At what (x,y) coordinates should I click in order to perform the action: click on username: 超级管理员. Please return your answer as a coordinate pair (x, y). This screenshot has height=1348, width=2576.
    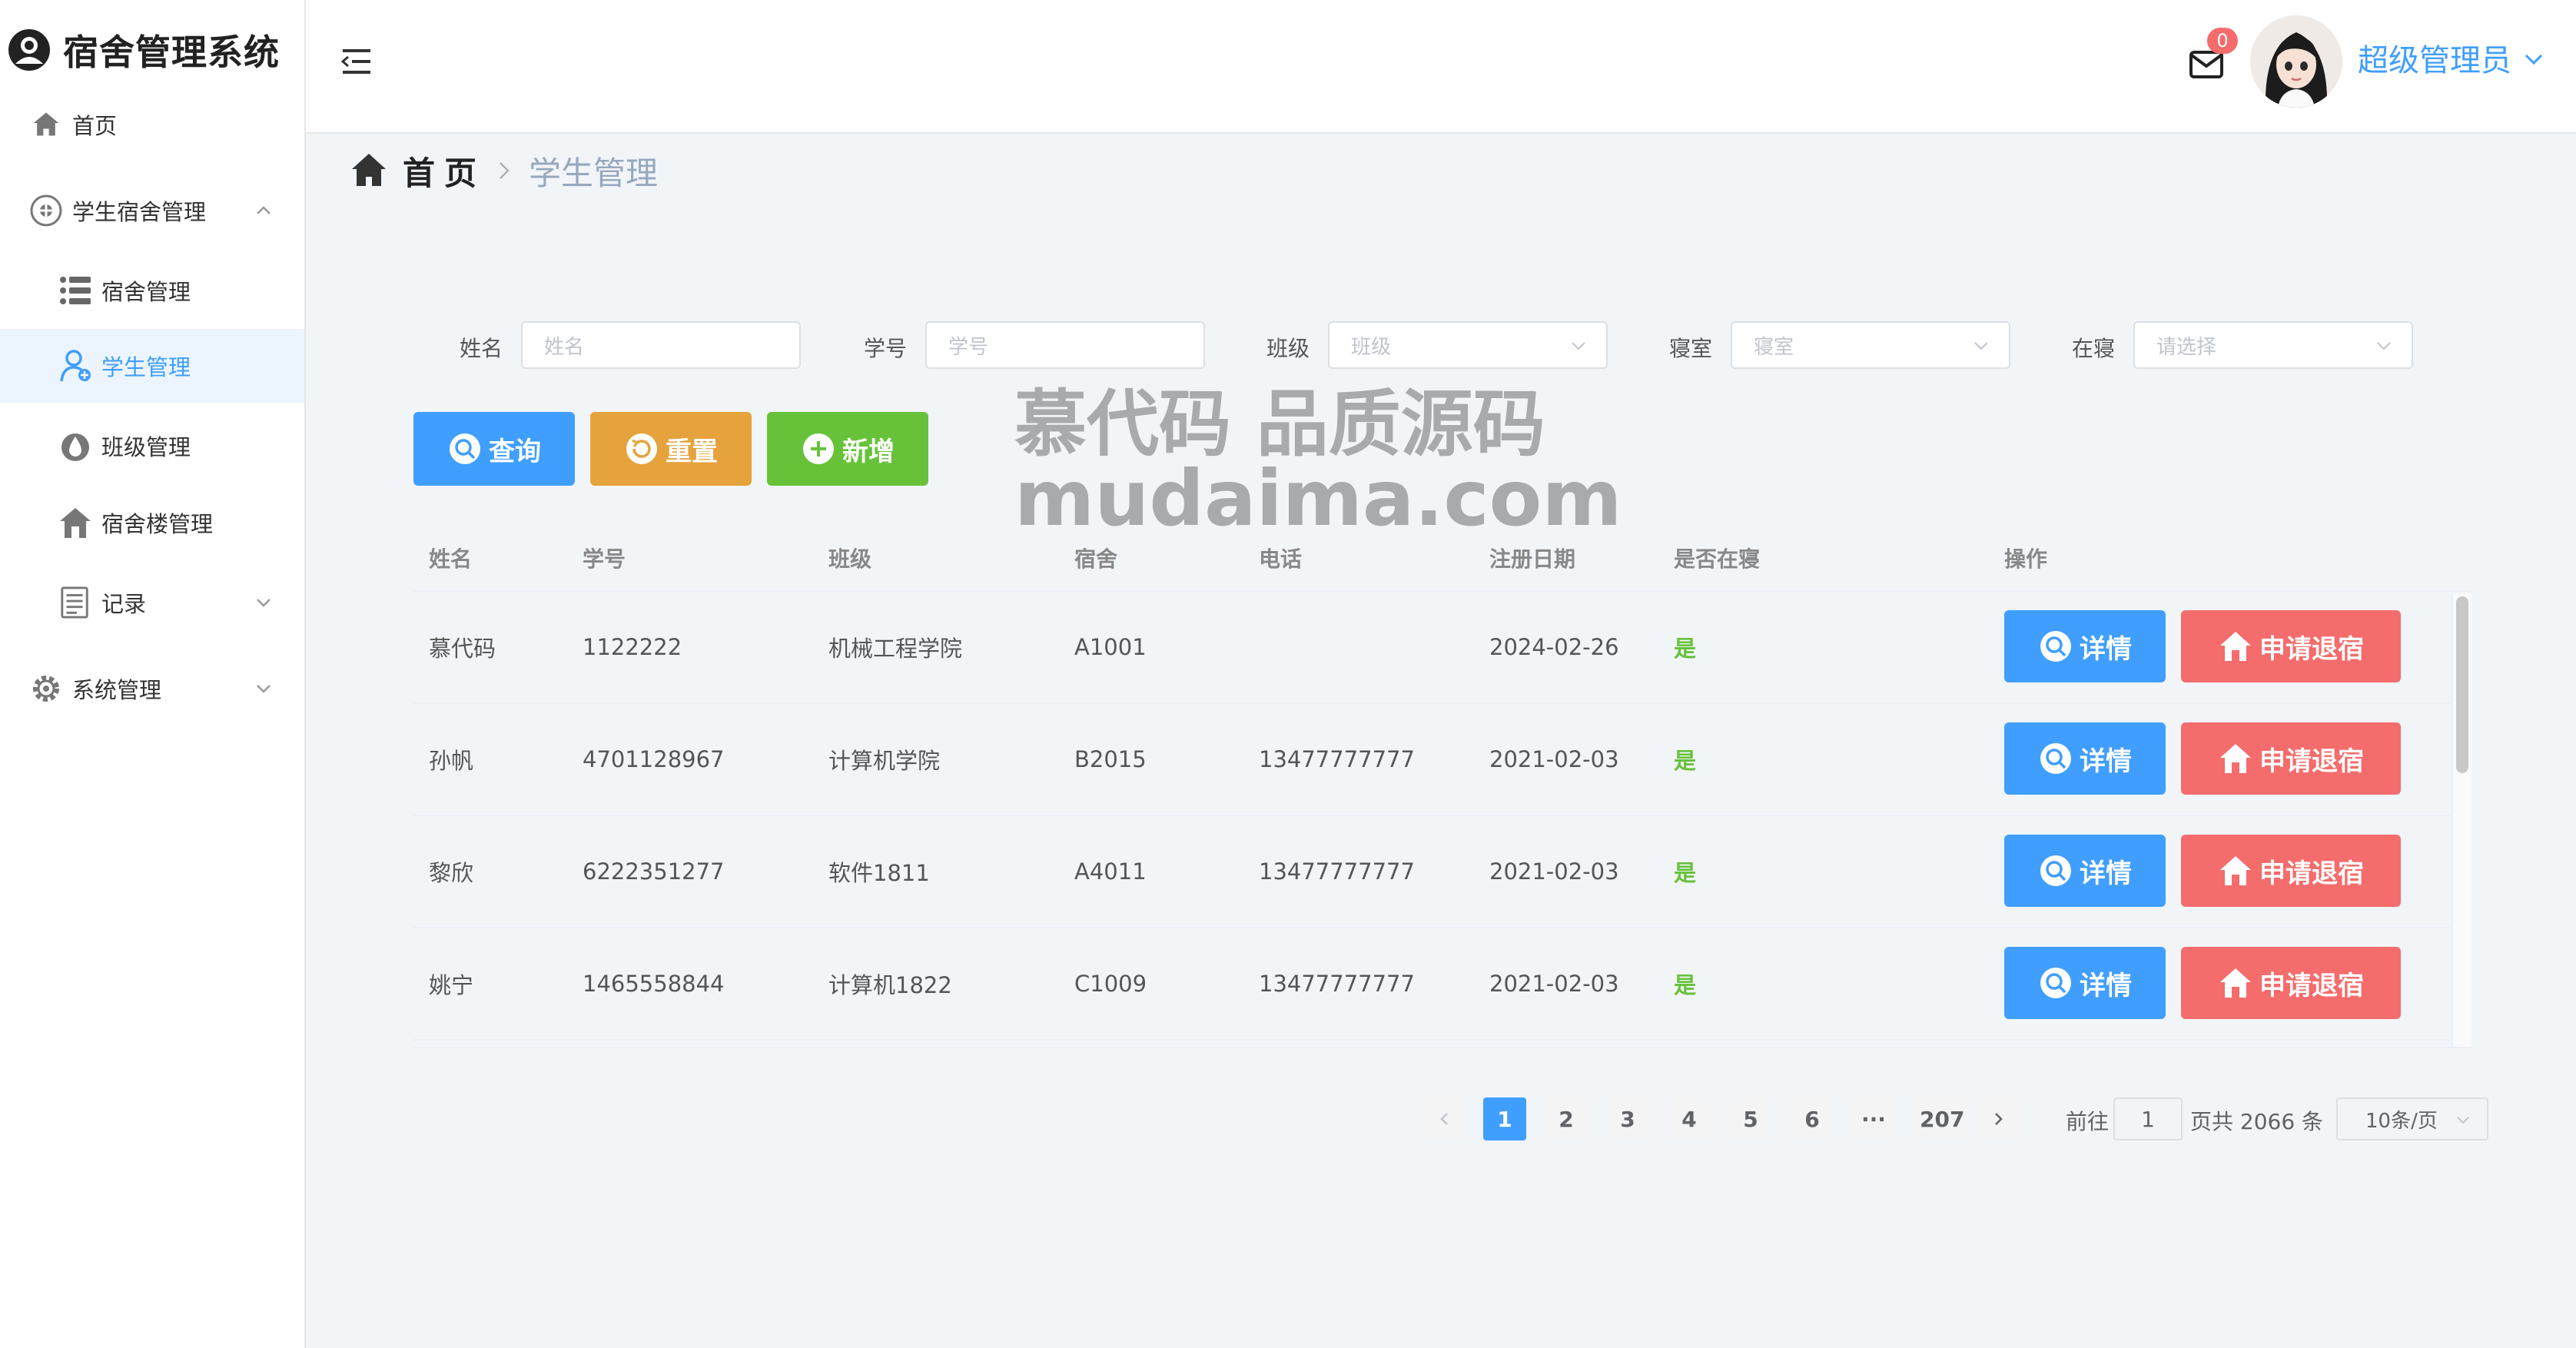
    Looking at the image, I should click on (2434, 57).